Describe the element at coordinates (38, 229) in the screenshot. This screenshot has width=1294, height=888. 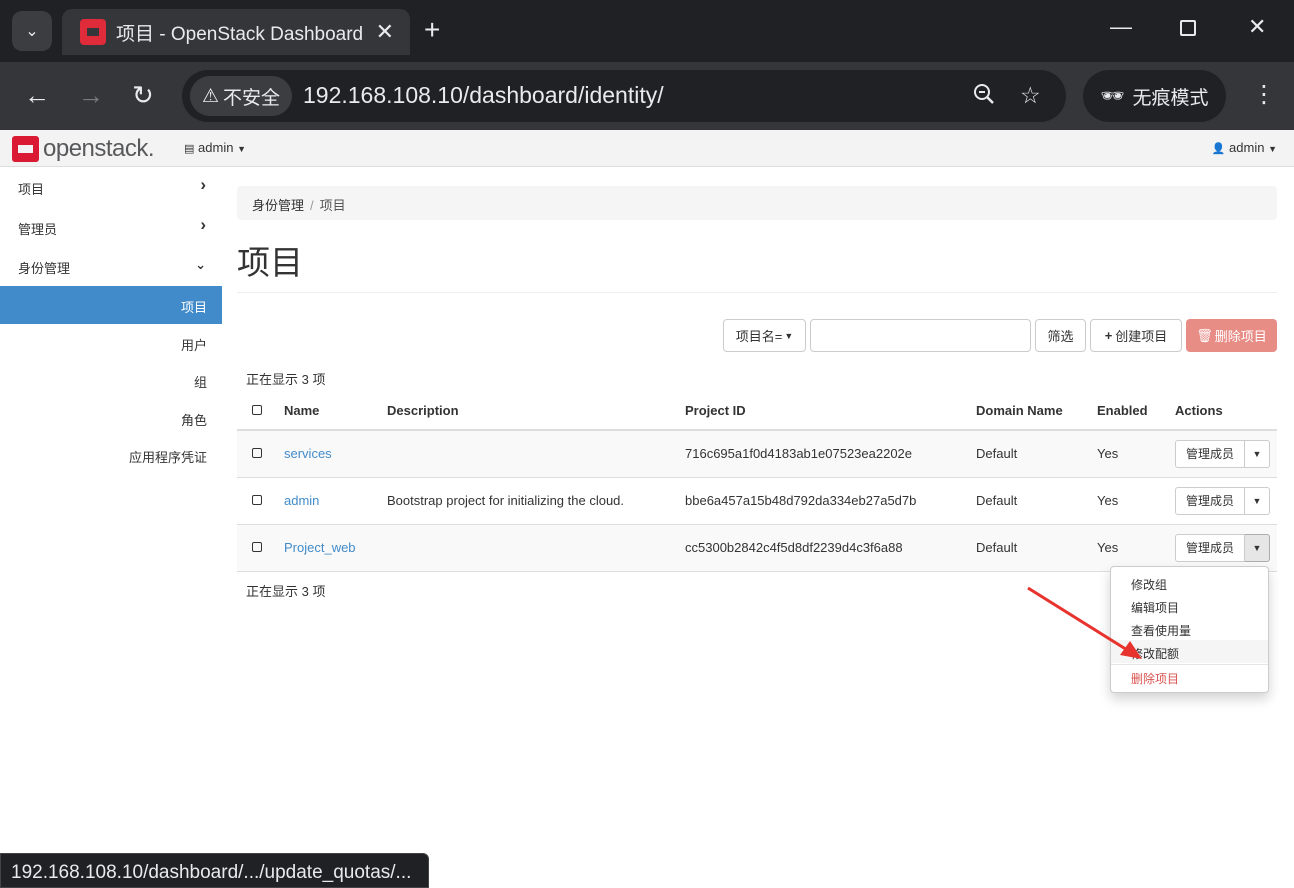
I see `sidebar-item-label: 管理员` at that location.